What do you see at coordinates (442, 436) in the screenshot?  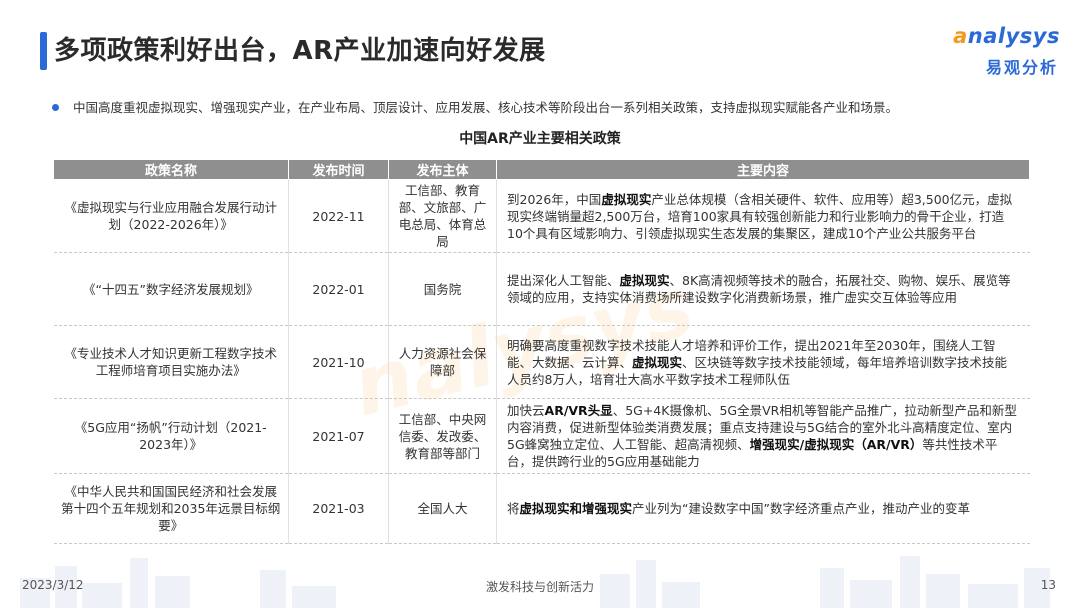 I see `issuer-cell: 工信部、中央网信委、发改委、教育部等部门` at bounding box center [442, 436].